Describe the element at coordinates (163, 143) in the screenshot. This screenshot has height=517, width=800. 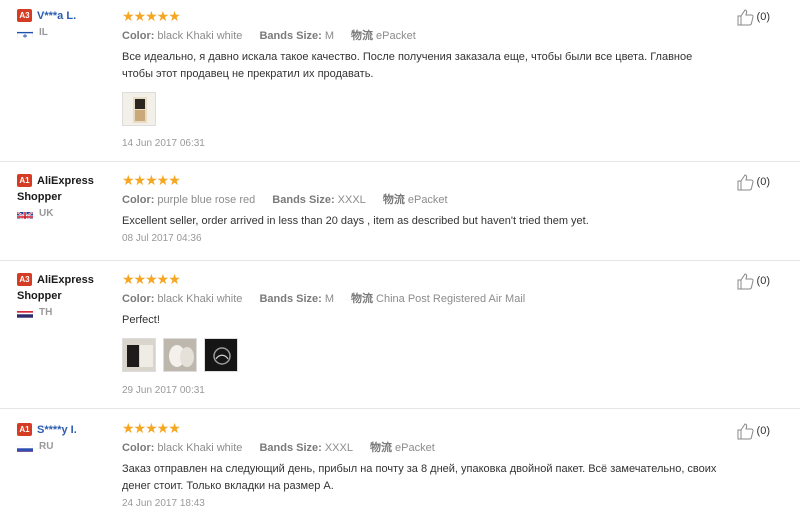
I see `review-date: 14 Jun 2017 06:31` at that location.